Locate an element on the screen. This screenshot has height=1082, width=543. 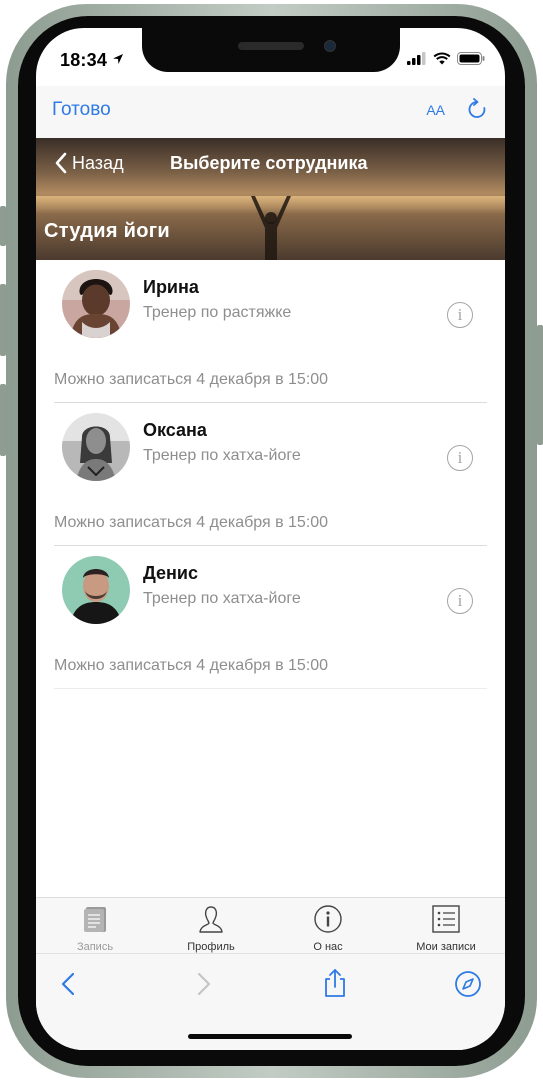
wifi-icon is located at coordinates (442, 58).